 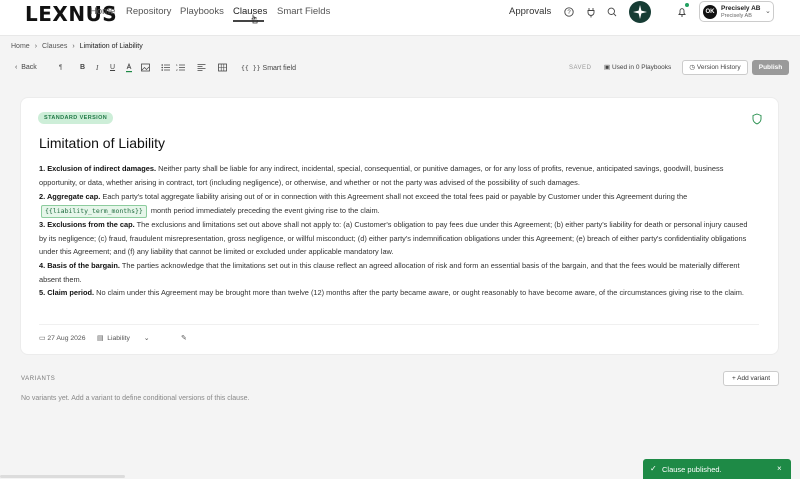 I want to click on version-badge: STANDARD VERSION, so click(x=76, y=118).